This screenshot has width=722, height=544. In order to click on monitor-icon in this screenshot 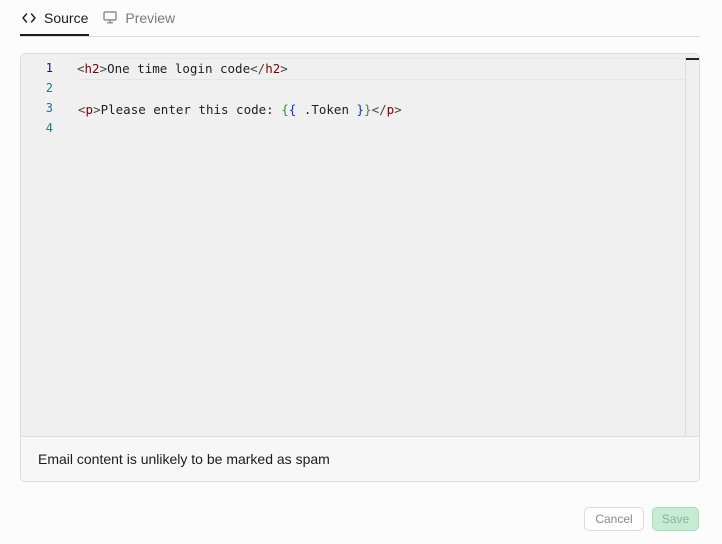, I will do `click(110, 18)`.